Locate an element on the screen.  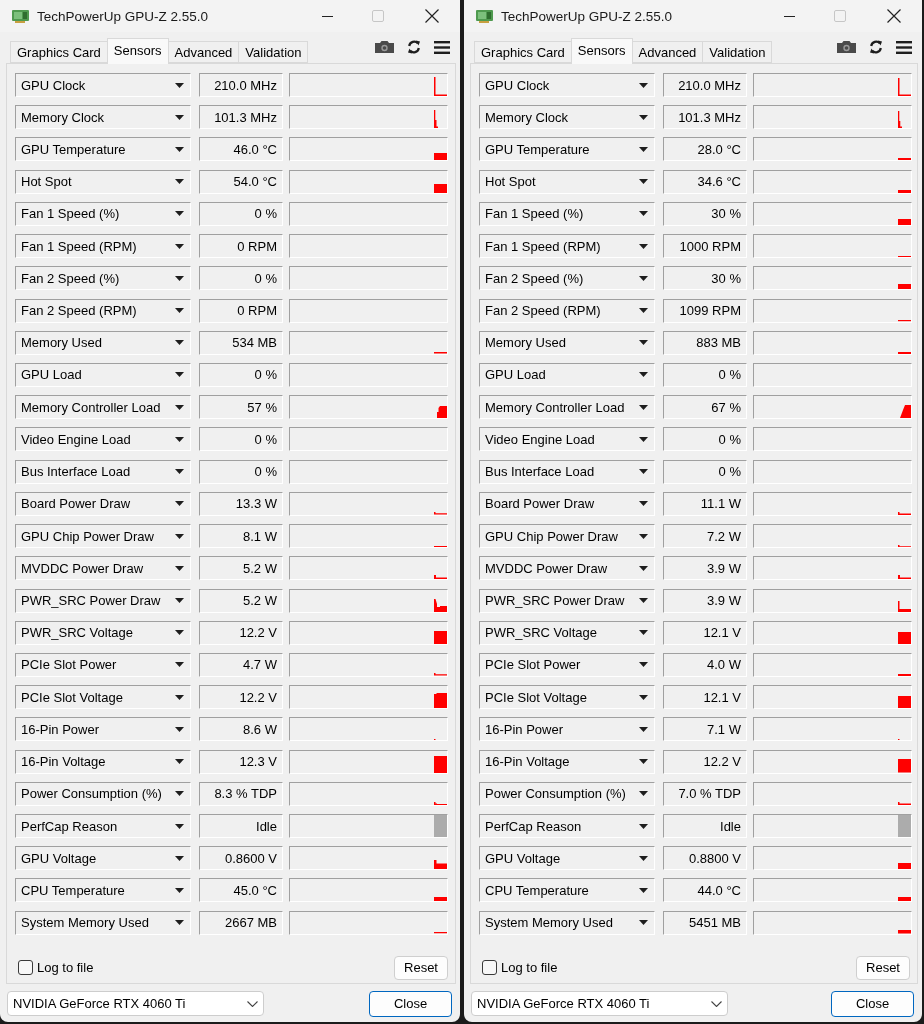
sensor-value: 12.2 V is located at coordinates (705, 761).